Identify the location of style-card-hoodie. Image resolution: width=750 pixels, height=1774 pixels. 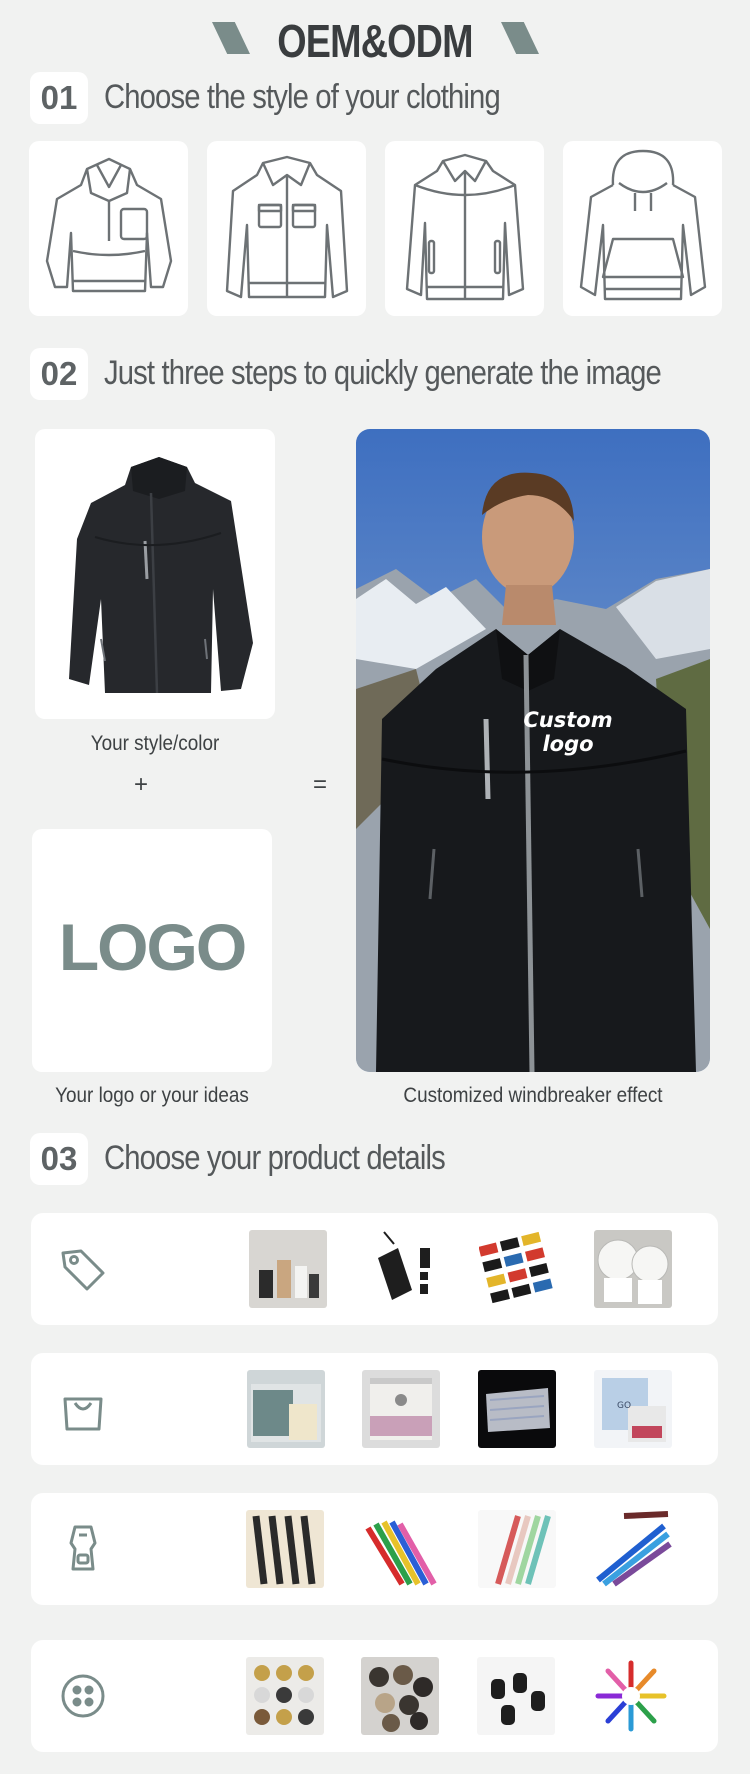
(642, 228).